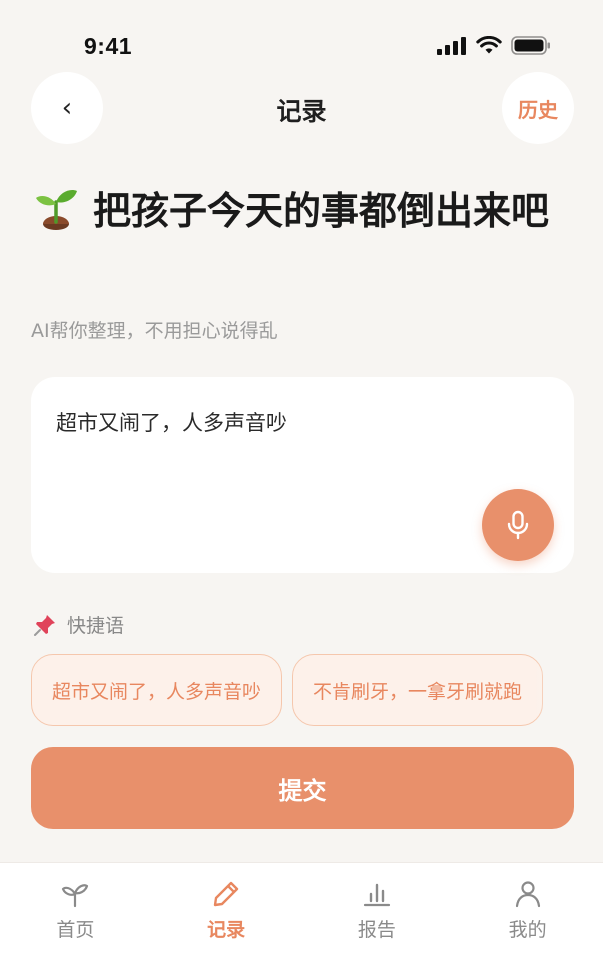 The height and width of the screenshot is (956, 603). I want to click on tab-bar: 首页 记录 报告 我的, so click(301, 909).